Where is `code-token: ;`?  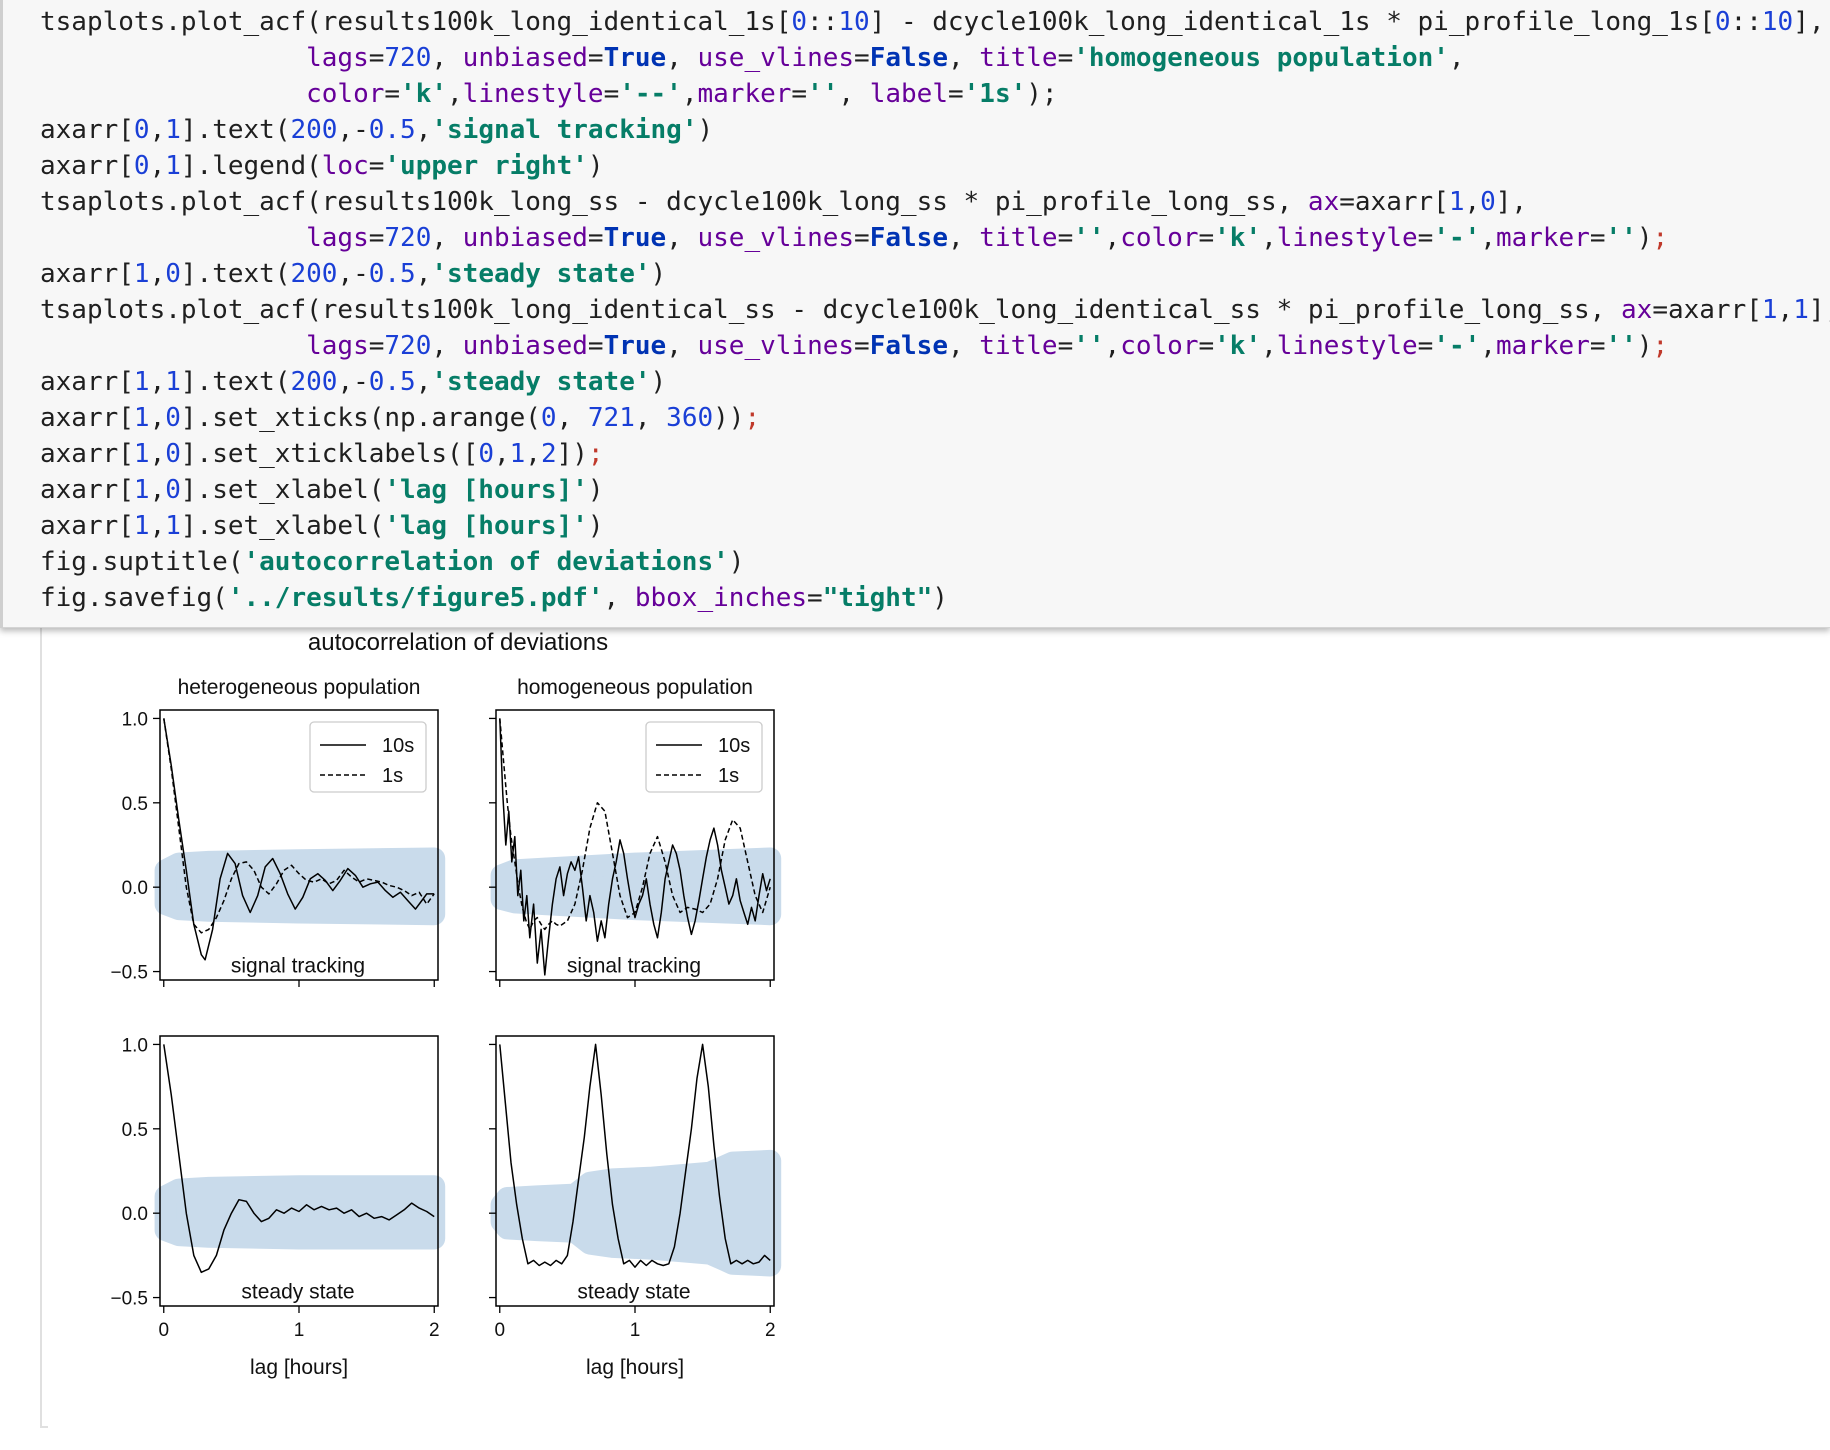 code-token: ; is located at coordinates (1660, 346).